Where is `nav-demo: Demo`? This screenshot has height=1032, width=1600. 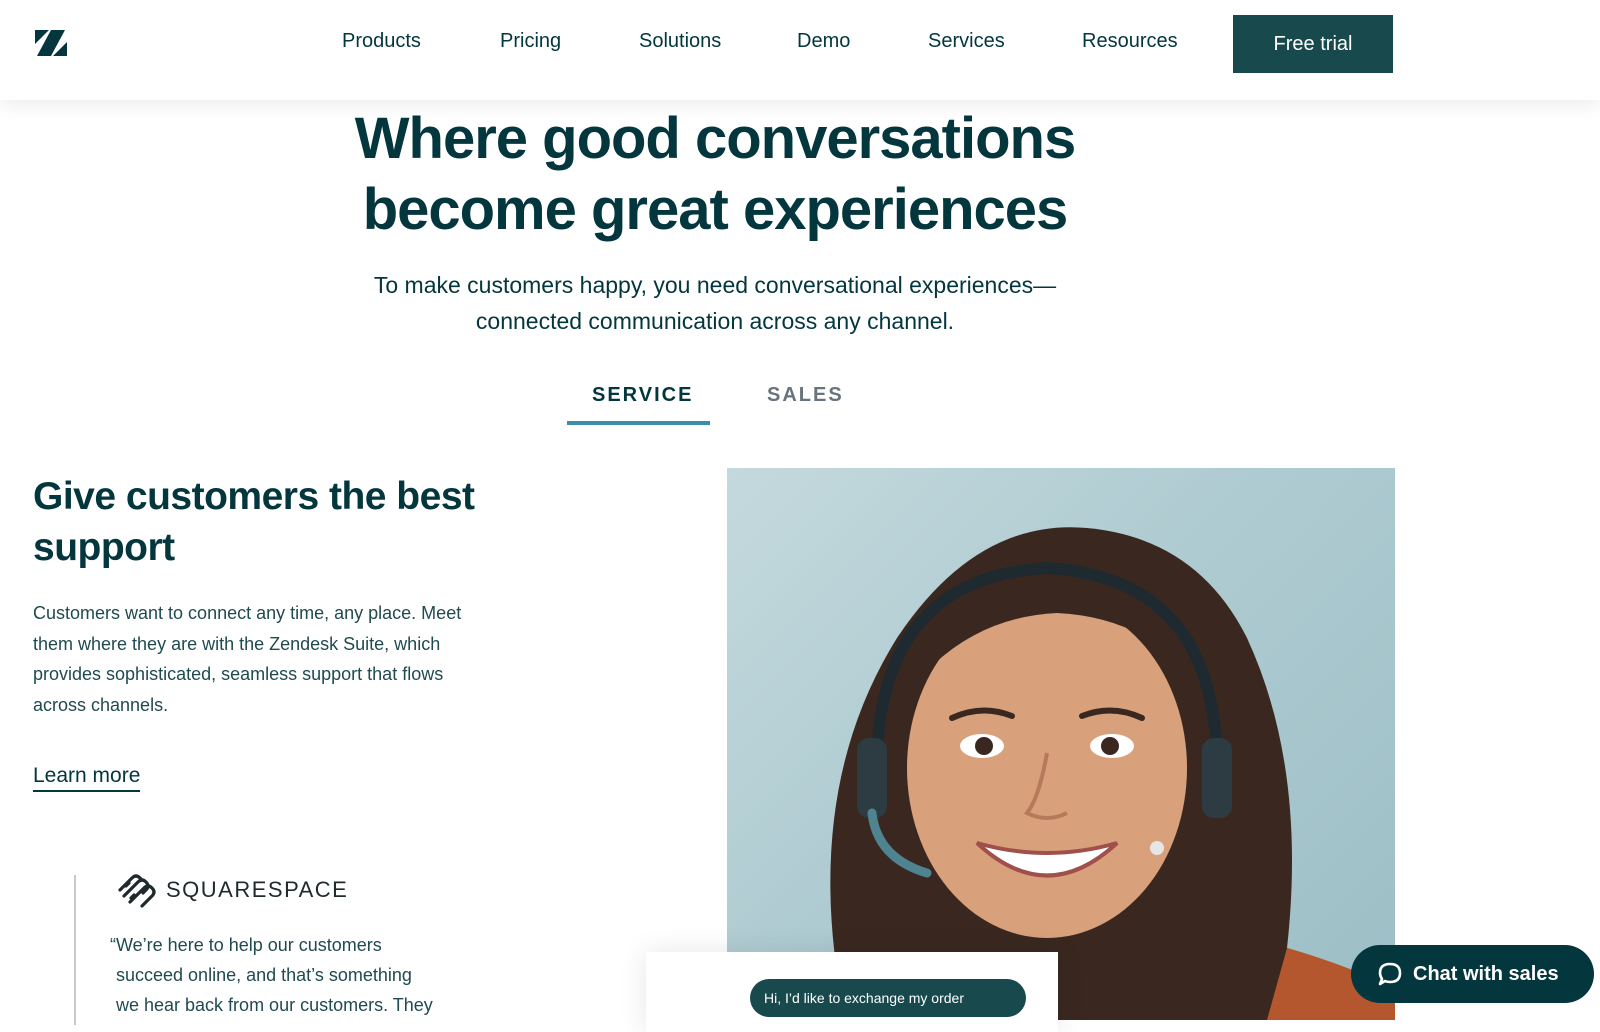
nav-demo: Demo is located at coordinates (823, 41).